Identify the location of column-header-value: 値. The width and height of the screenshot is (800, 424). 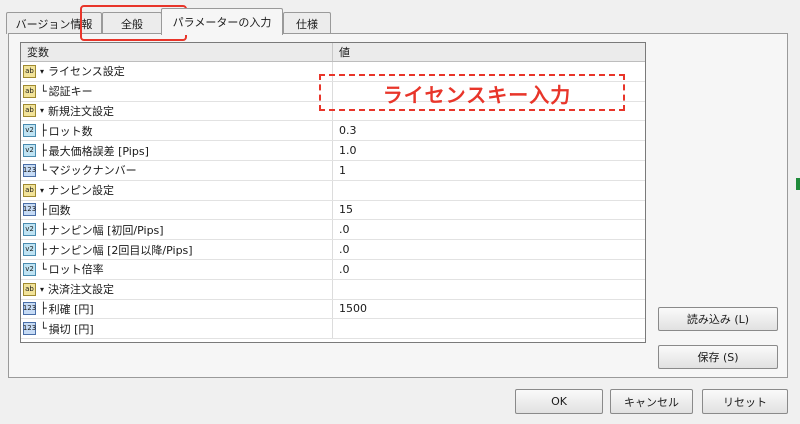
(489, 52).